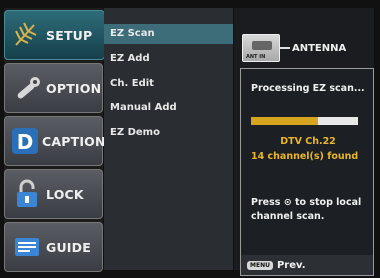  What do you see at coordinates (168, 133) in the screenshot?
I see `menu-item-ez-demo: EZ Demo` at bounding box center [168, 133].